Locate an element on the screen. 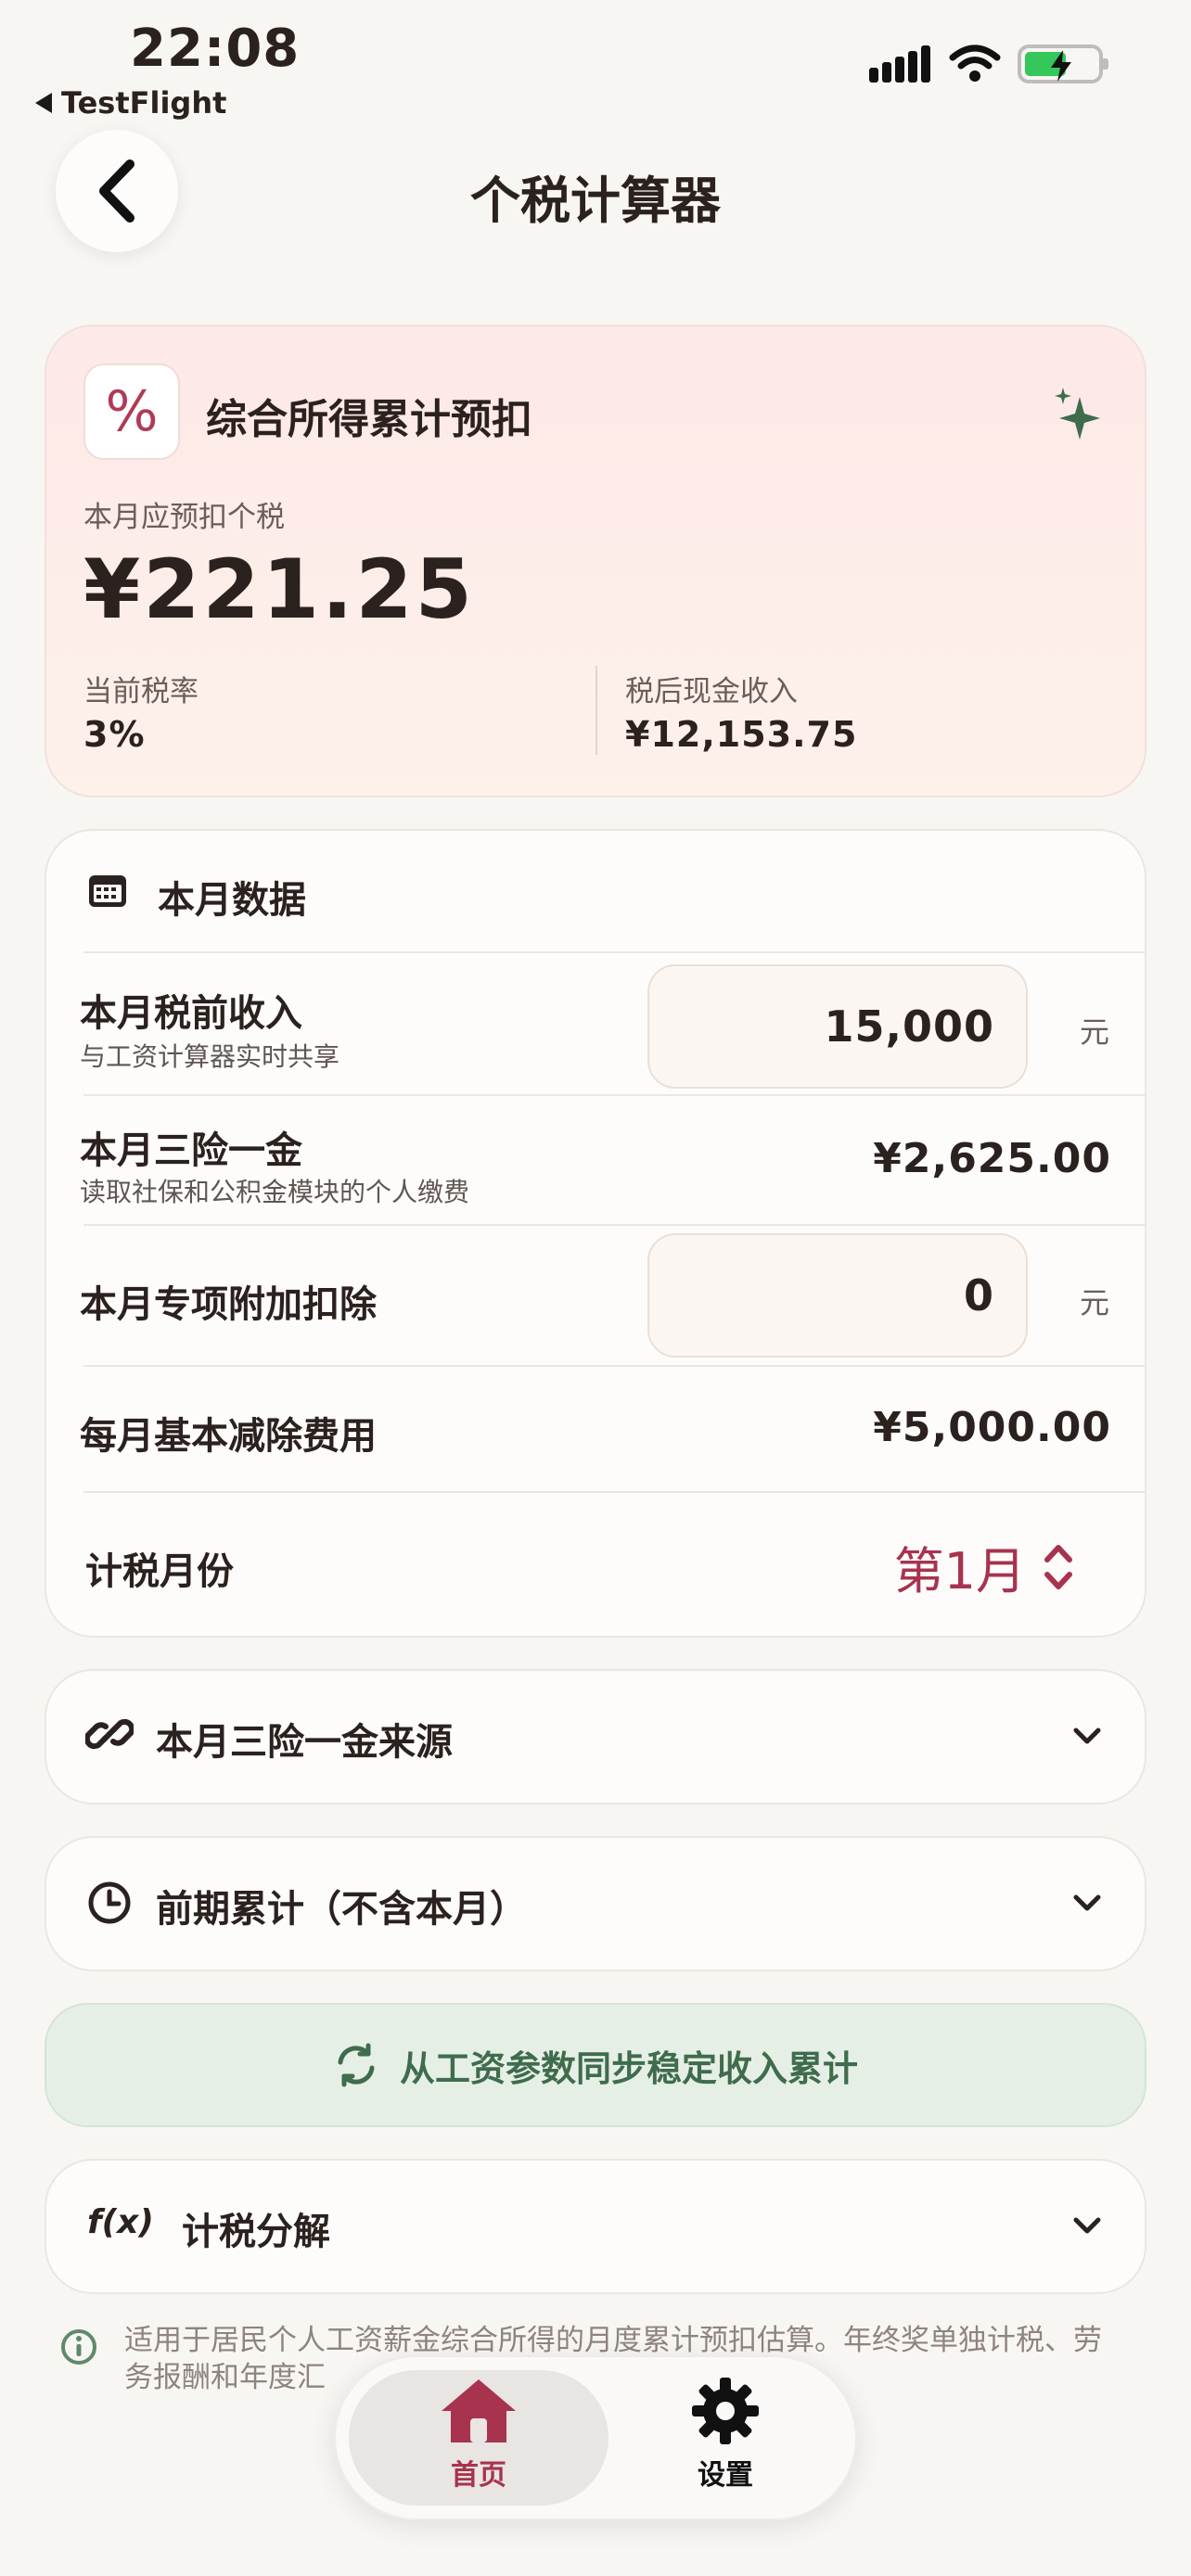  pretax-income-label: 本月税前收入 is located at coordinates (191, 1013).